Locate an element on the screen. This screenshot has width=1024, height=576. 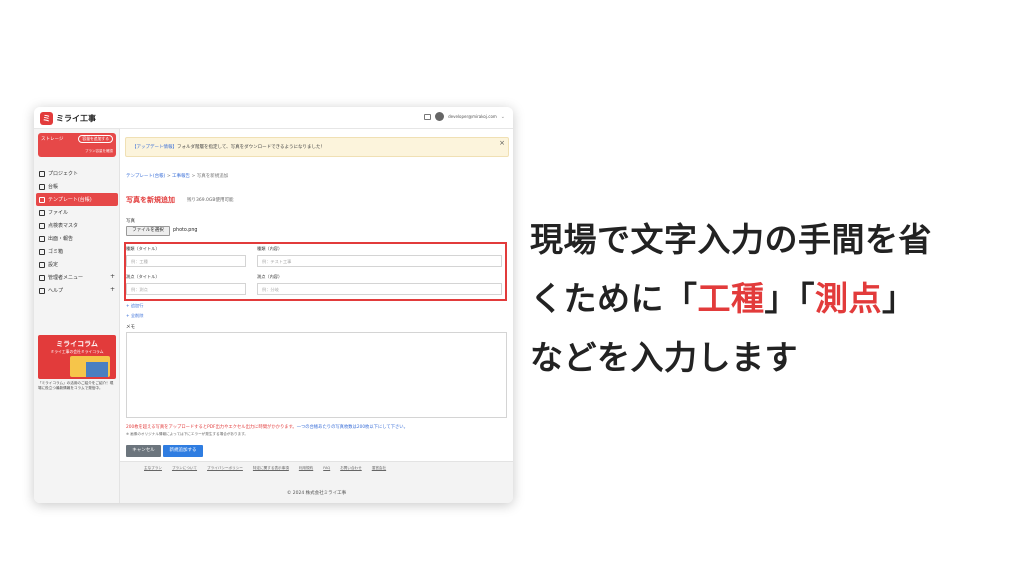
app-logo: ミ ミライ工事 is located at coordinates (68, 118).